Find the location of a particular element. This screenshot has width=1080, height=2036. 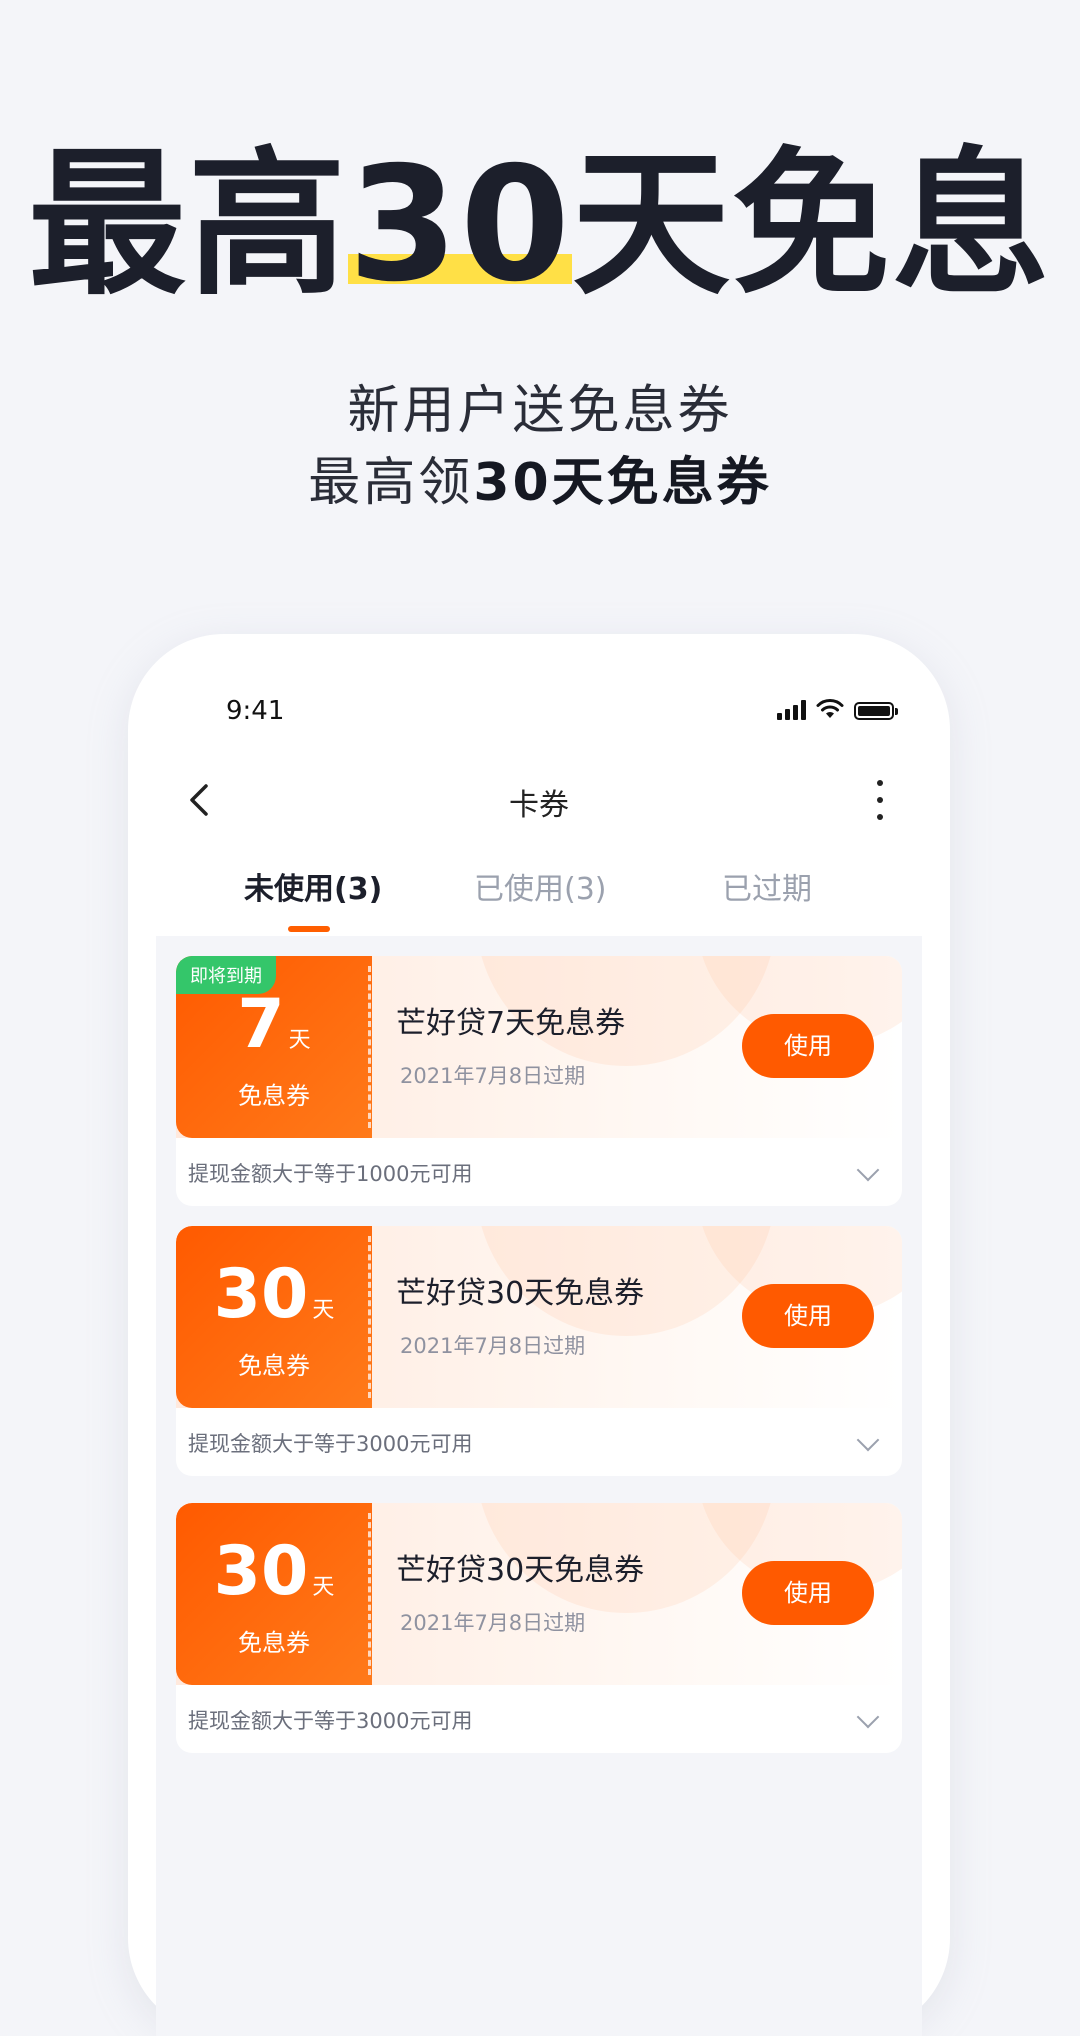

hero-subtitle-line1: 新用户送免息券 is located at coordinates (540, 411).